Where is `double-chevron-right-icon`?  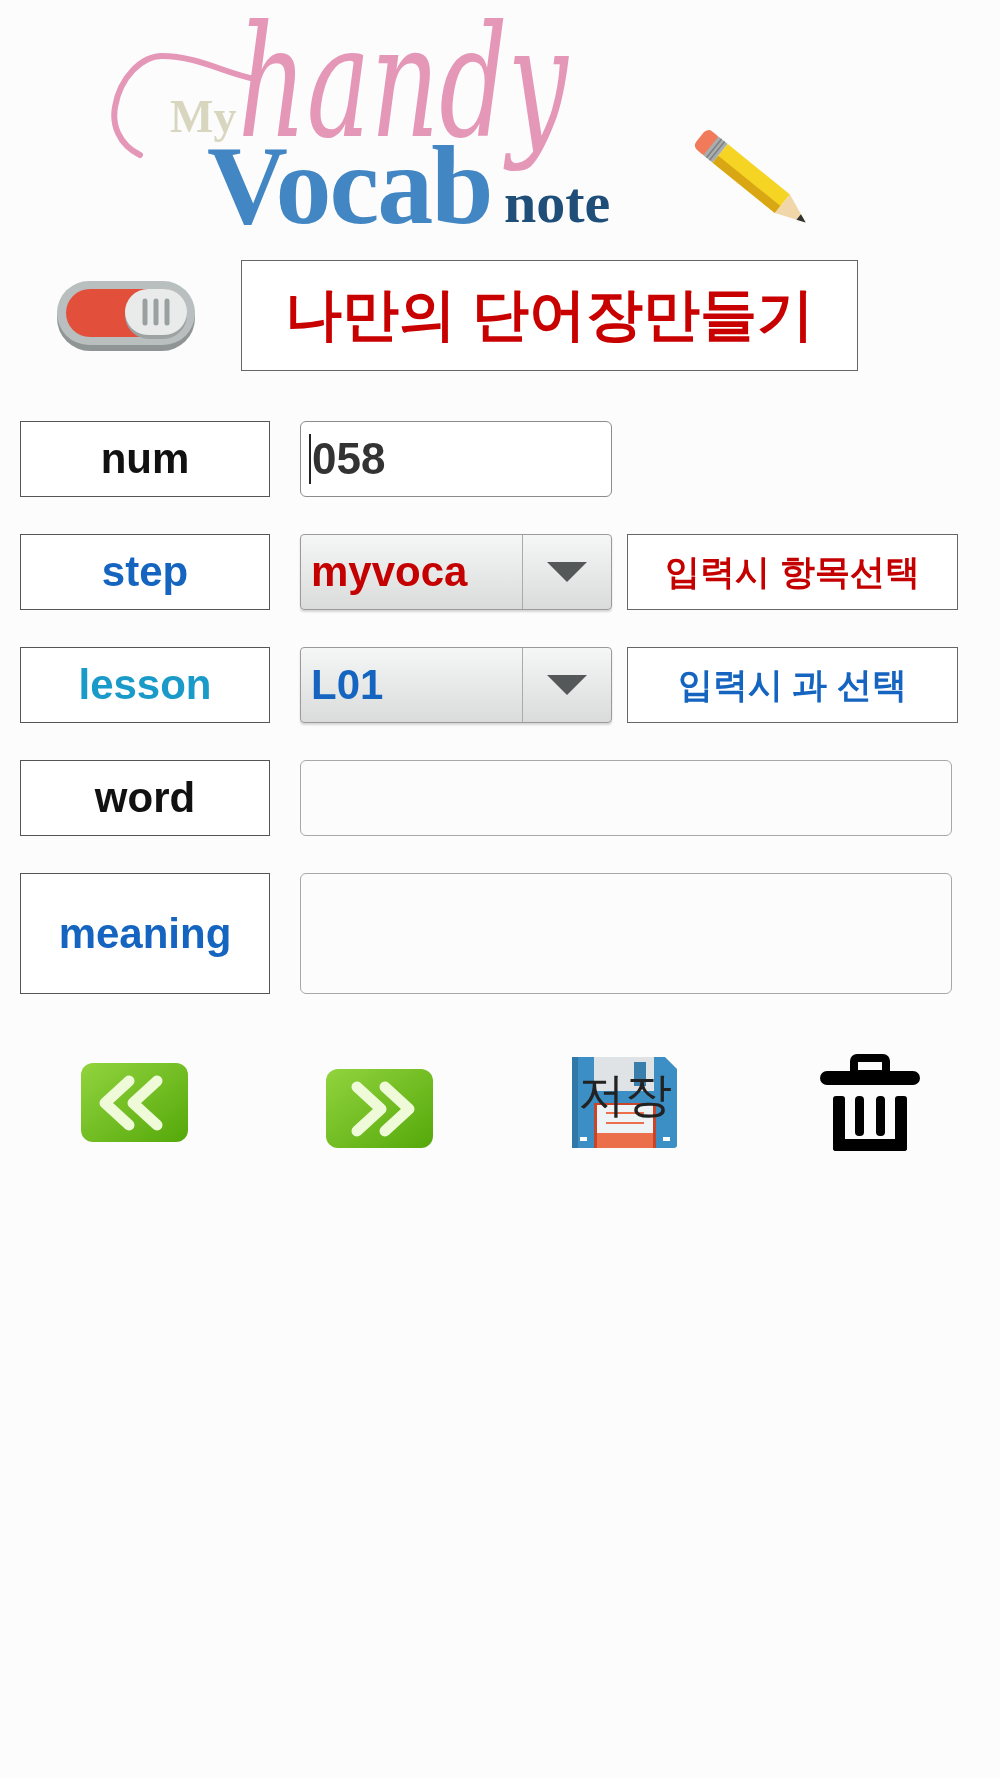
double-chevron-right-icon is located at coordinates (379, 1108).